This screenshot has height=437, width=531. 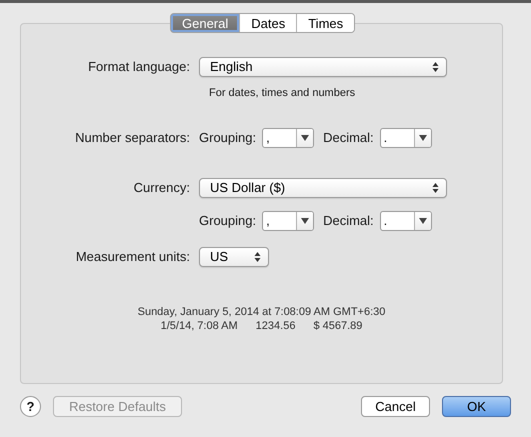 What do you see at coordinates (234, 256) in the screenshot?
I see `popup-menu: US` at bounding box center [234, 256].